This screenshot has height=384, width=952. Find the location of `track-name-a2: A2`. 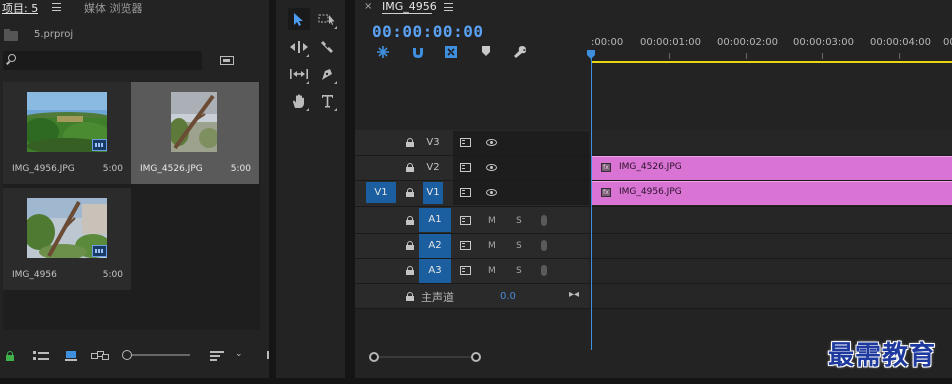

track-name-a2: A2 is located at coordinates (435, 246).